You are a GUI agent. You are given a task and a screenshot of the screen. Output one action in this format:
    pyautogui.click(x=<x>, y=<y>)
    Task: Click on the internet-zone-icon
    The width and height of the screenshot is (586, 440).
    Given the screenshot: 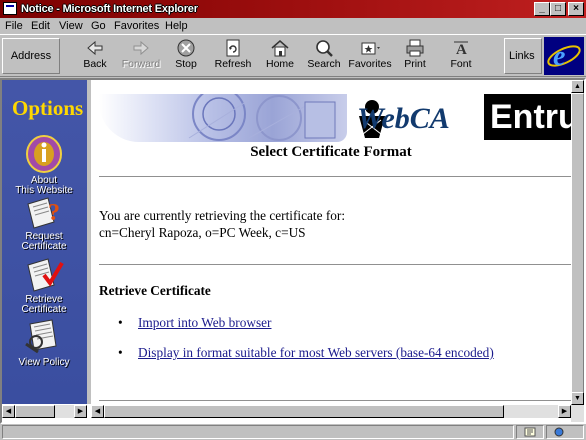 What is the action you would take?
    pyautogui.click(x=559, y=432)
    